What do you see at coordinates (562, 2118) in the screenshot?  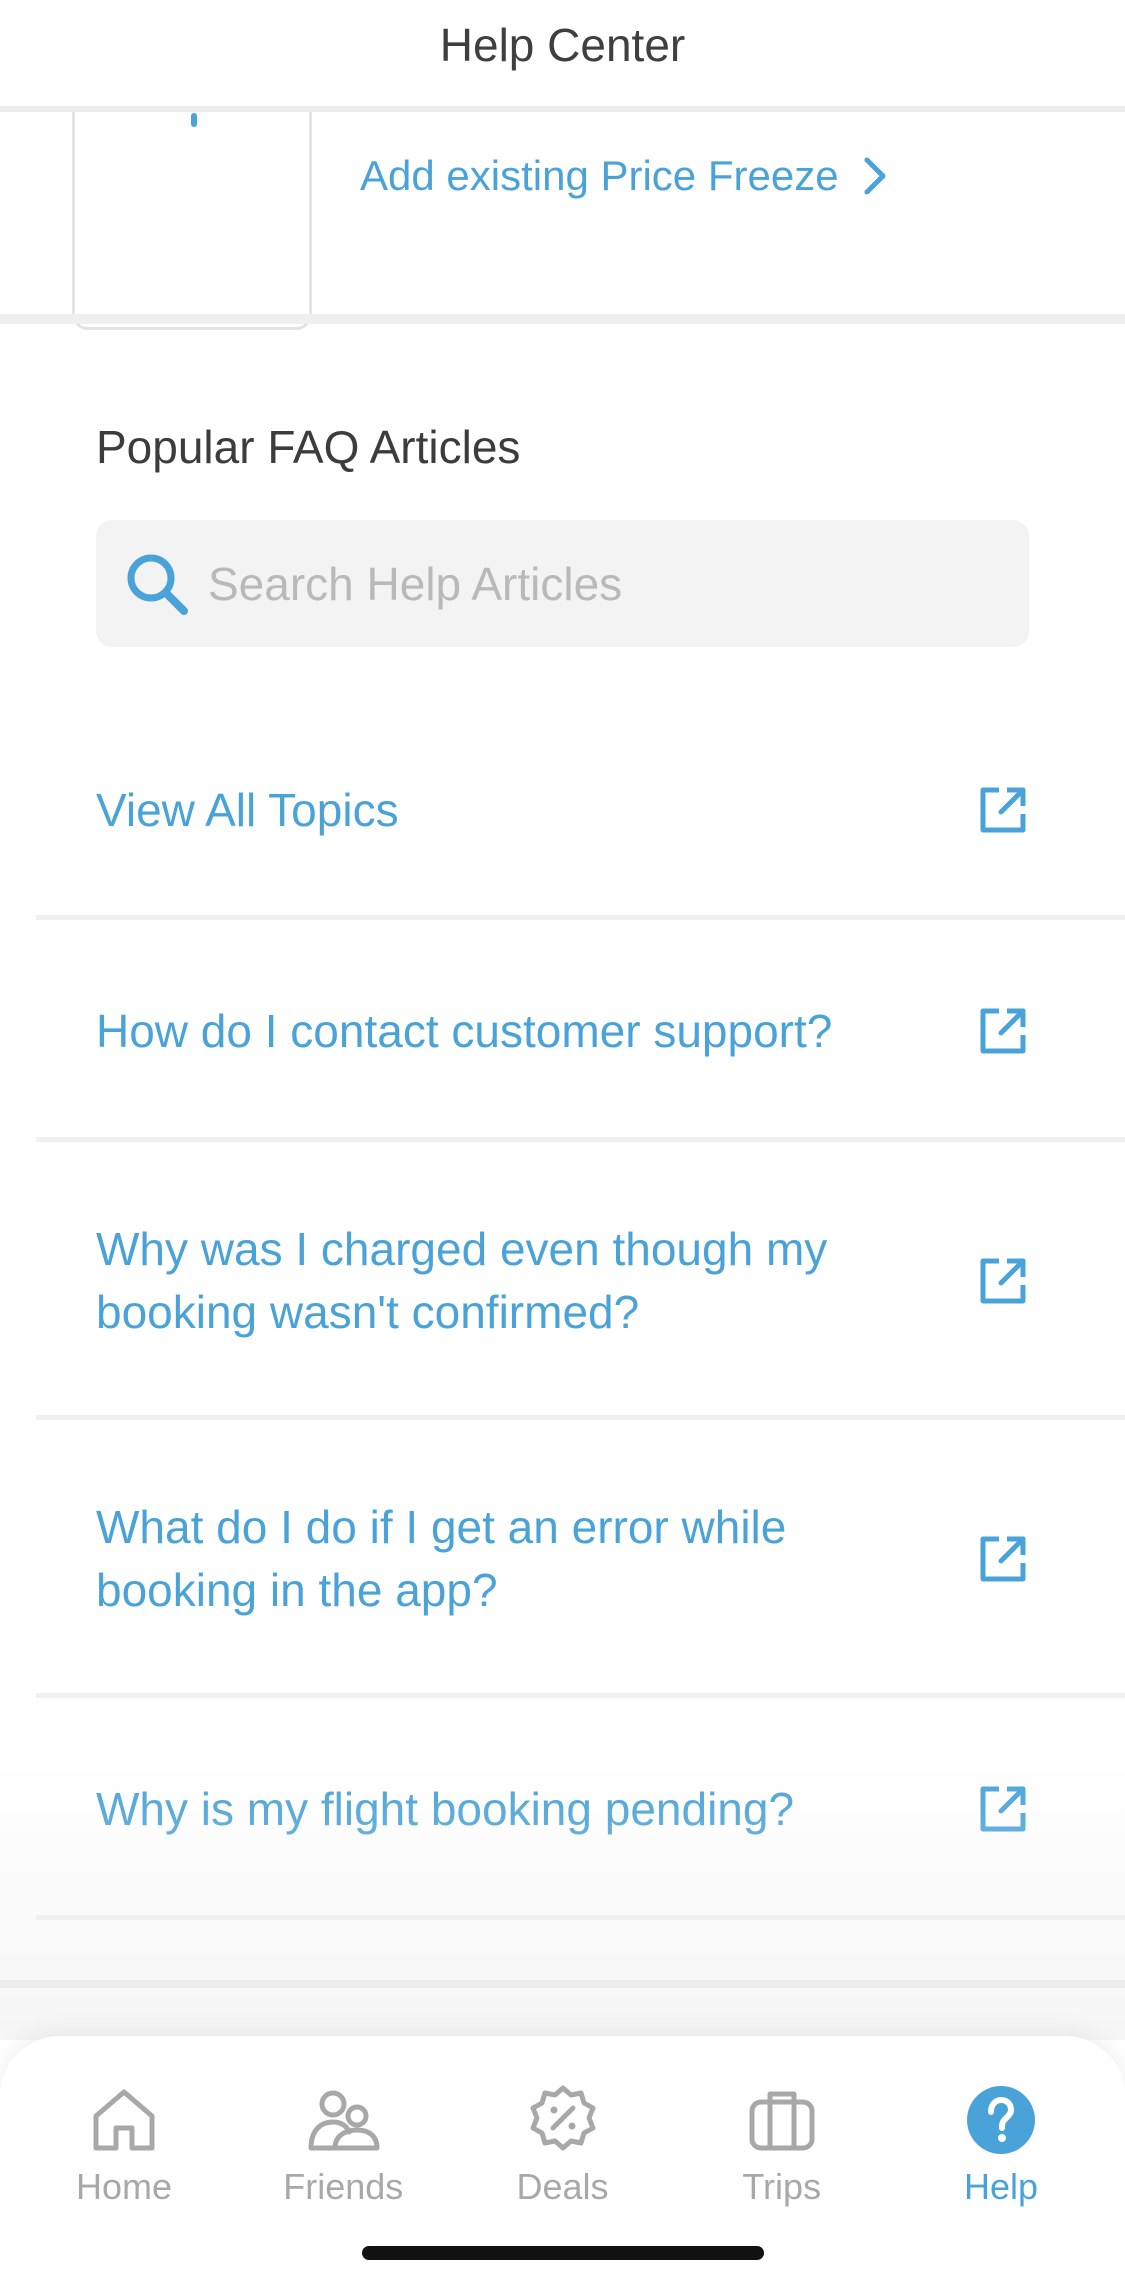 I see `deals-icon` at bounding box center [562, 2118].